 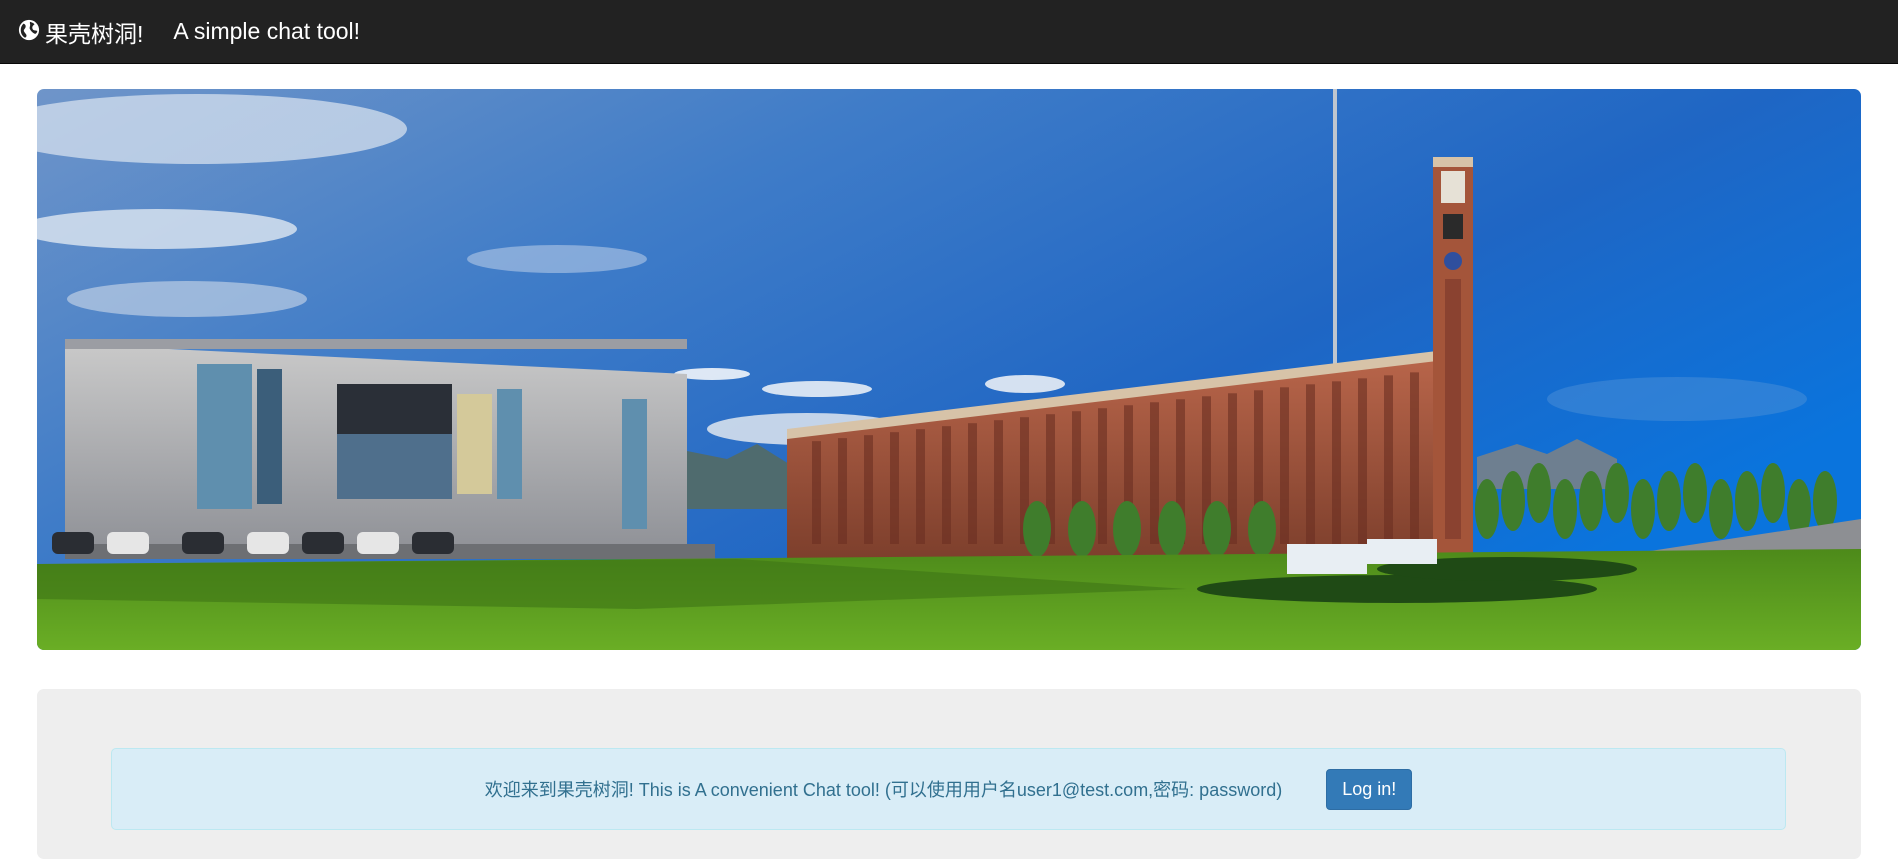 I want to click on brand-name: 果壳树洞!, so click(x=94, y=33).